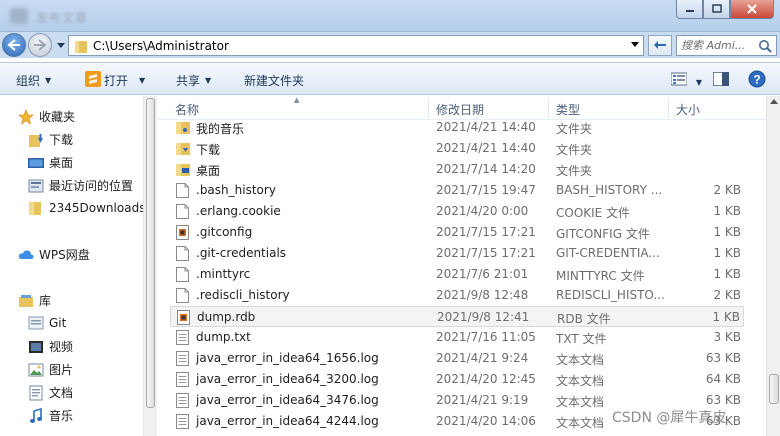 The width and height of the screenshot is (780, 436). I want to click on file-list-scrollbar, so click(773, 266).